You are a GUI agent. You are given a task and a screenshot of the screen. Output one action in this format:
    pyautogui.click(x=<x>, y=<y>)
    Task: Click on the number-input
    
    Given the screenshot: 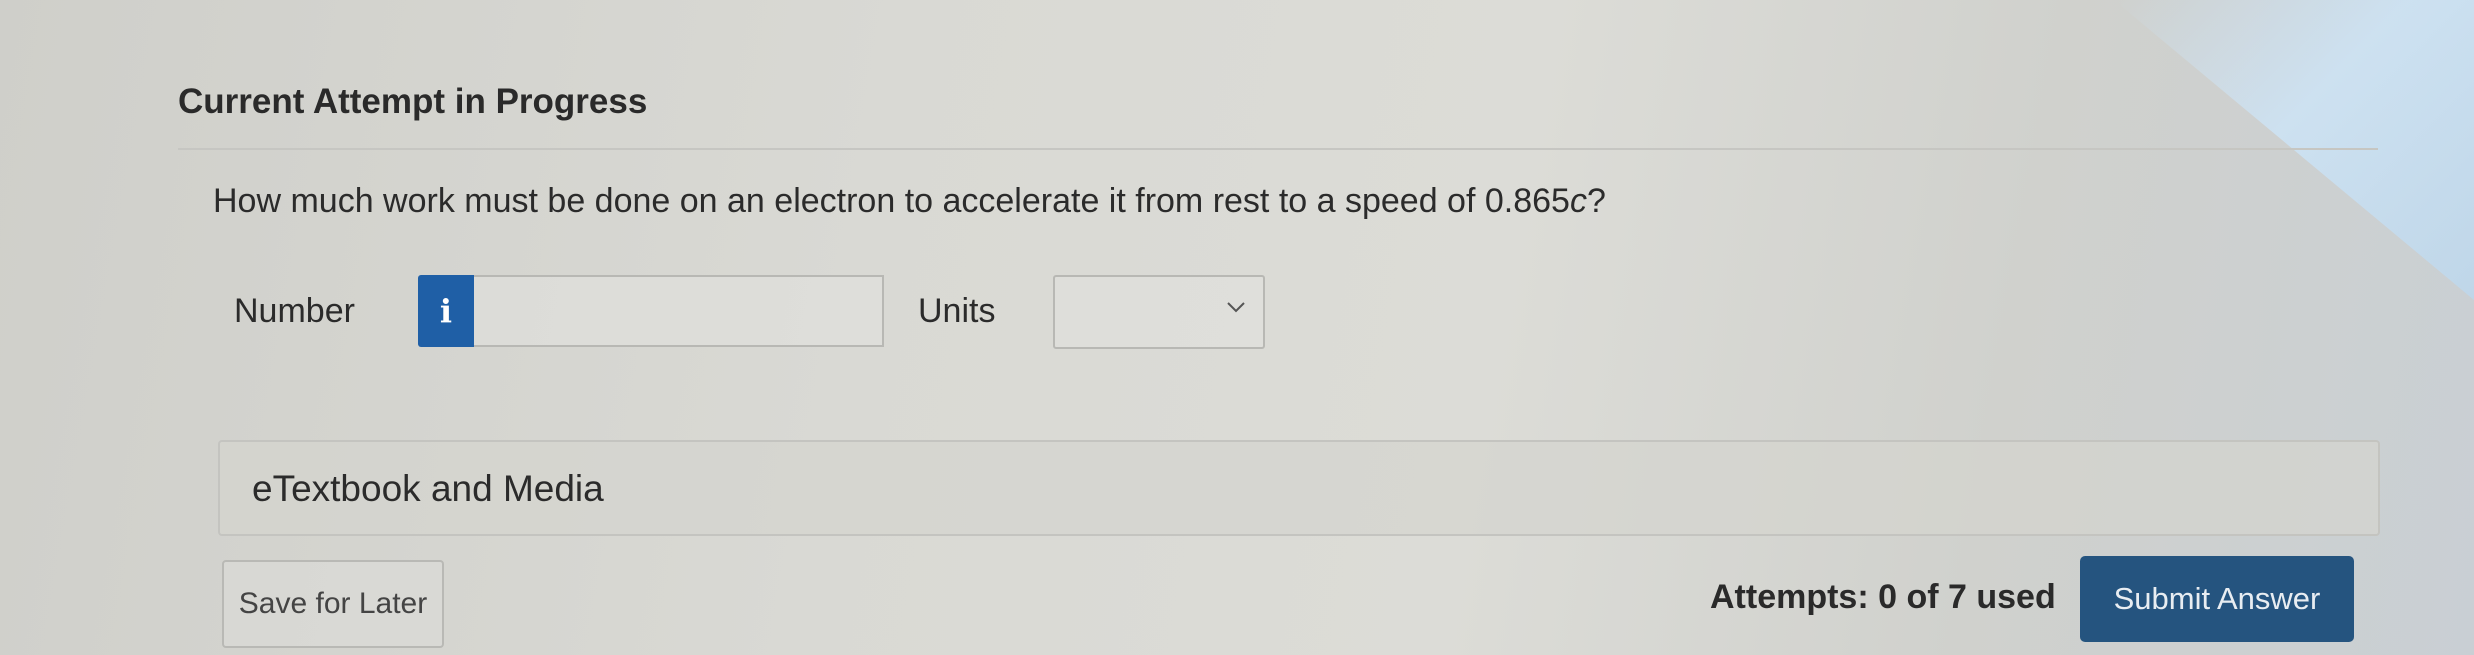 What is the action you would take?
    pyautogui.click(x=679, y=311)
    